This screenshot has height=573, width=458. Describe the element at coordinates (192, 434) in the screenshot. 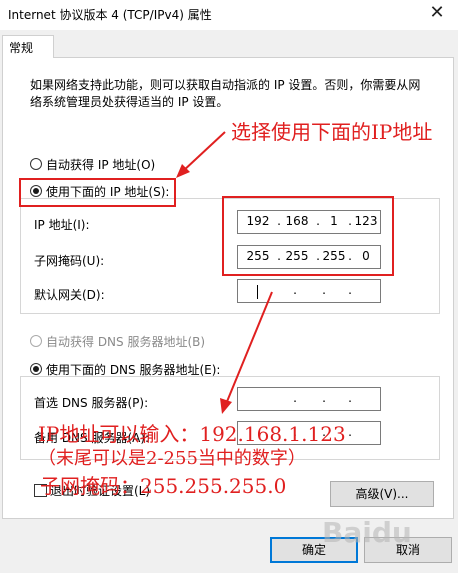

I see `annotation-note-line-1: IP地址可以输入：192.168.1.123` at that location.